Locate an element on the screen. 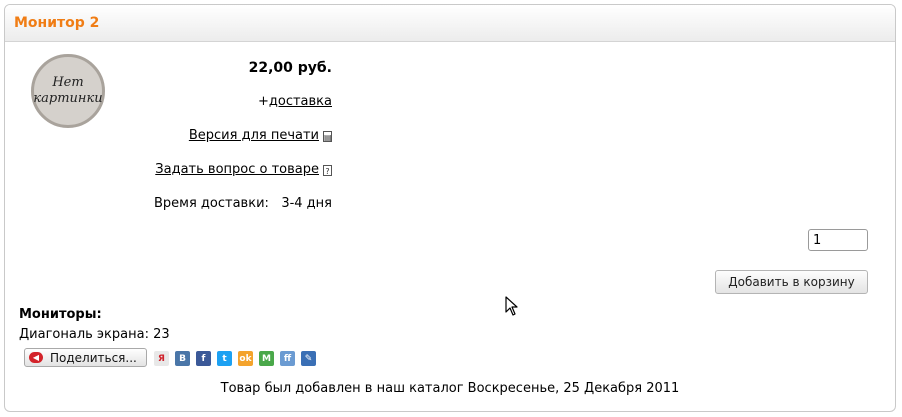  category-title: Мониторы: is located at coordinates (60, 314).